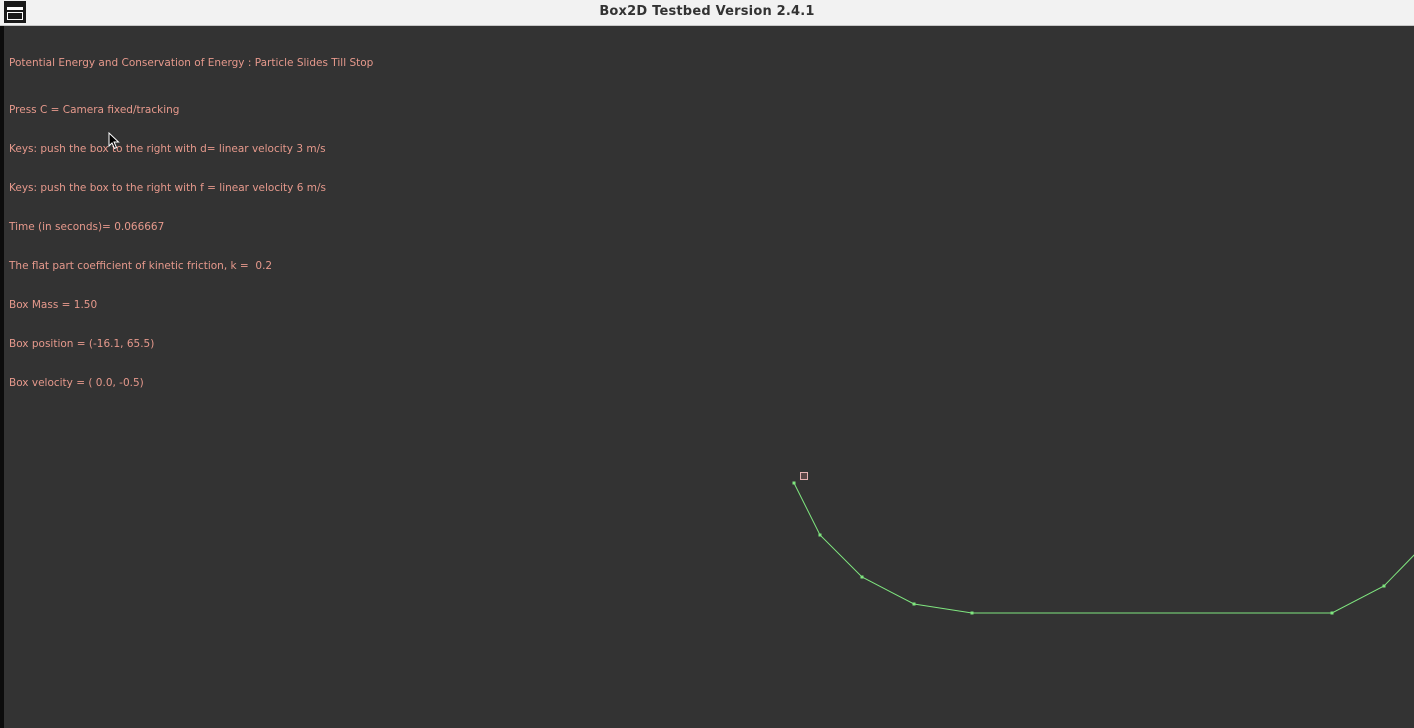 The width and height of the screenshot is (1414, 728). What do you see at coordinates (1103, 548) in the screenshot?
I see `ground-curve` at bounding box center [1103, 548].